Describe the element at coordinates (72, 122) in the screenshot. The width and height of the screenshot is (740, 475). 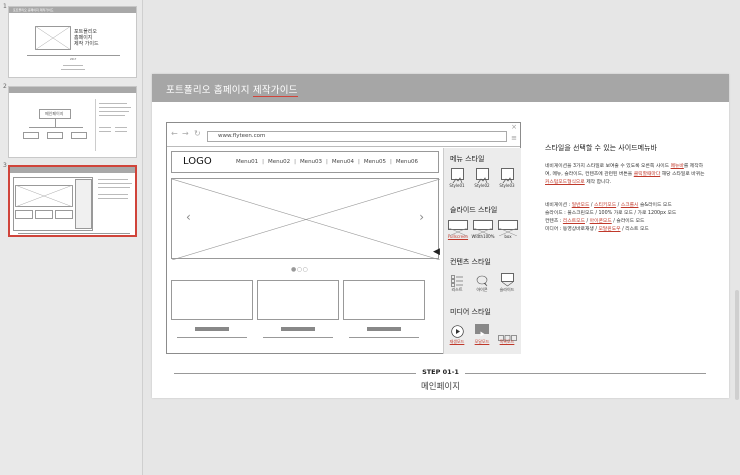
I see `slide-thumbnail-2: 메인페이지` at that location.